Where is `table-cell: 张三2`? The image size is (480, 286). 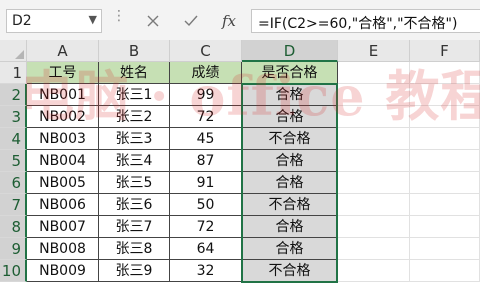 table-cell: 张三2 is located at coordinates (134, 117).